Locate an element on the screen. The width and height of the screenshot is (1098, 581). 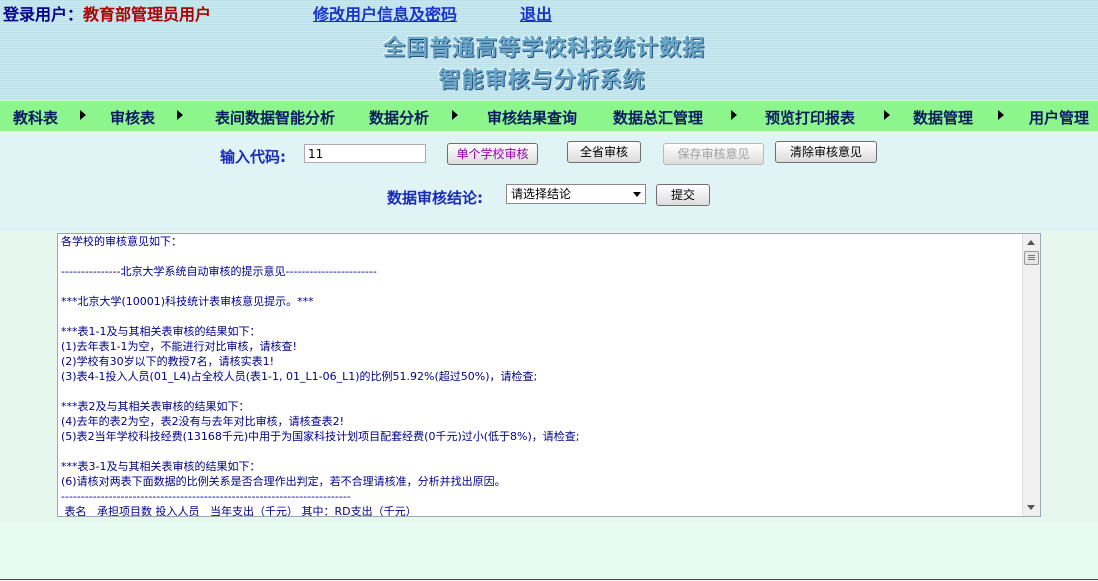
submit-button: 提交 is located at coordinates (683, 195).